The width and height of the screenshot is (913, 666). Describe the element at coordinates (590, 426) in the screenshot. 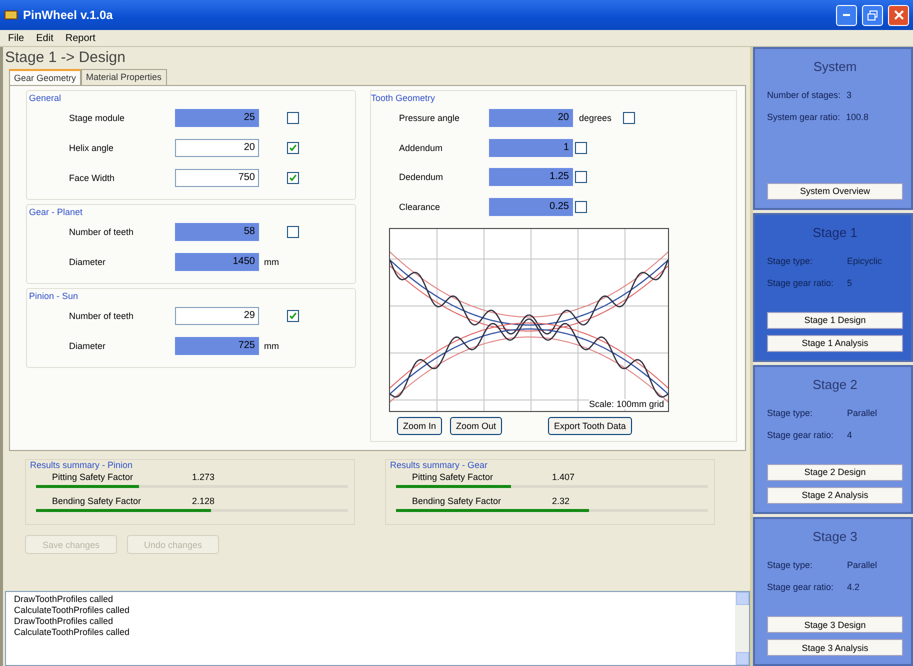

I see `plot-button: Export Tooth Data` at that location.